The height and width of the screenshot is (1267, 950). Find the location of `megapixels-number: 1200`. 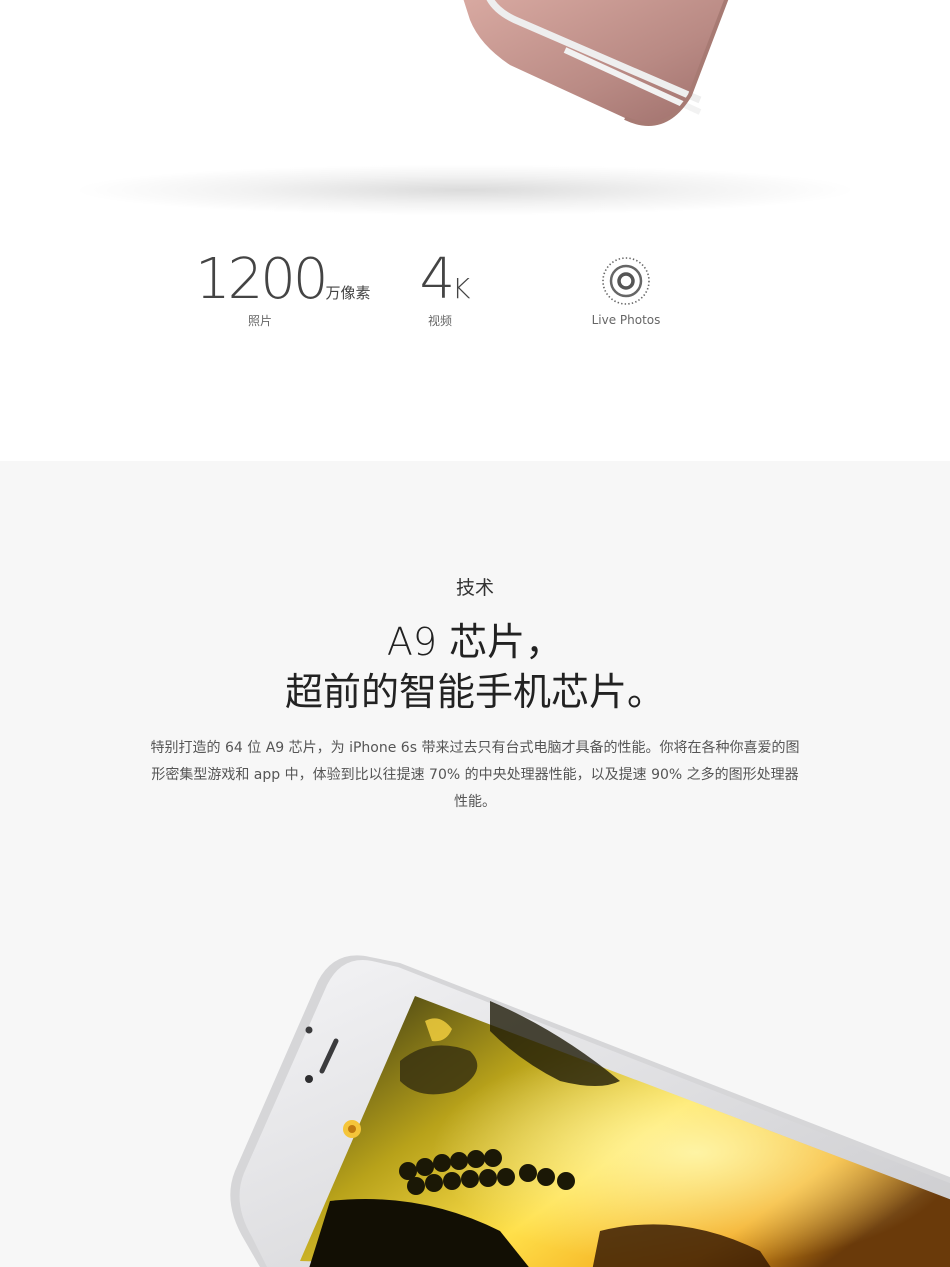

megapixels-number: 1200 is located at coordinates (262, 279).